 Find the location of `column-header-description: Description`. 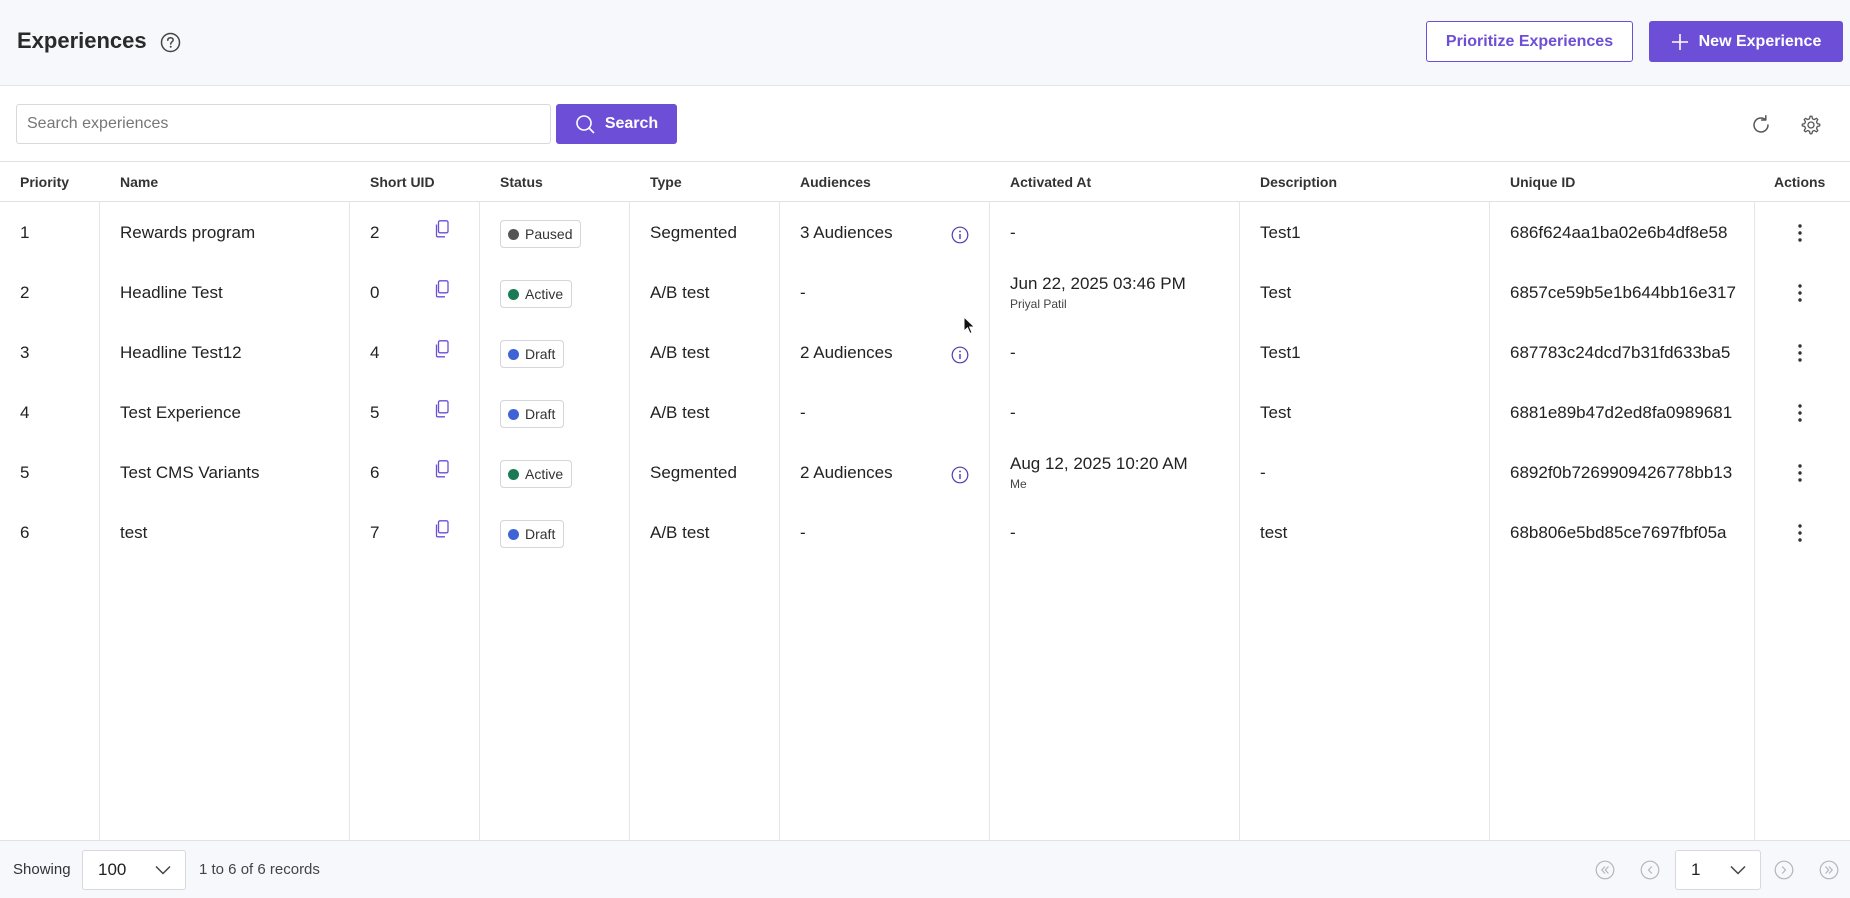

column-header-description: Description is located at coordinates (1298, 182).